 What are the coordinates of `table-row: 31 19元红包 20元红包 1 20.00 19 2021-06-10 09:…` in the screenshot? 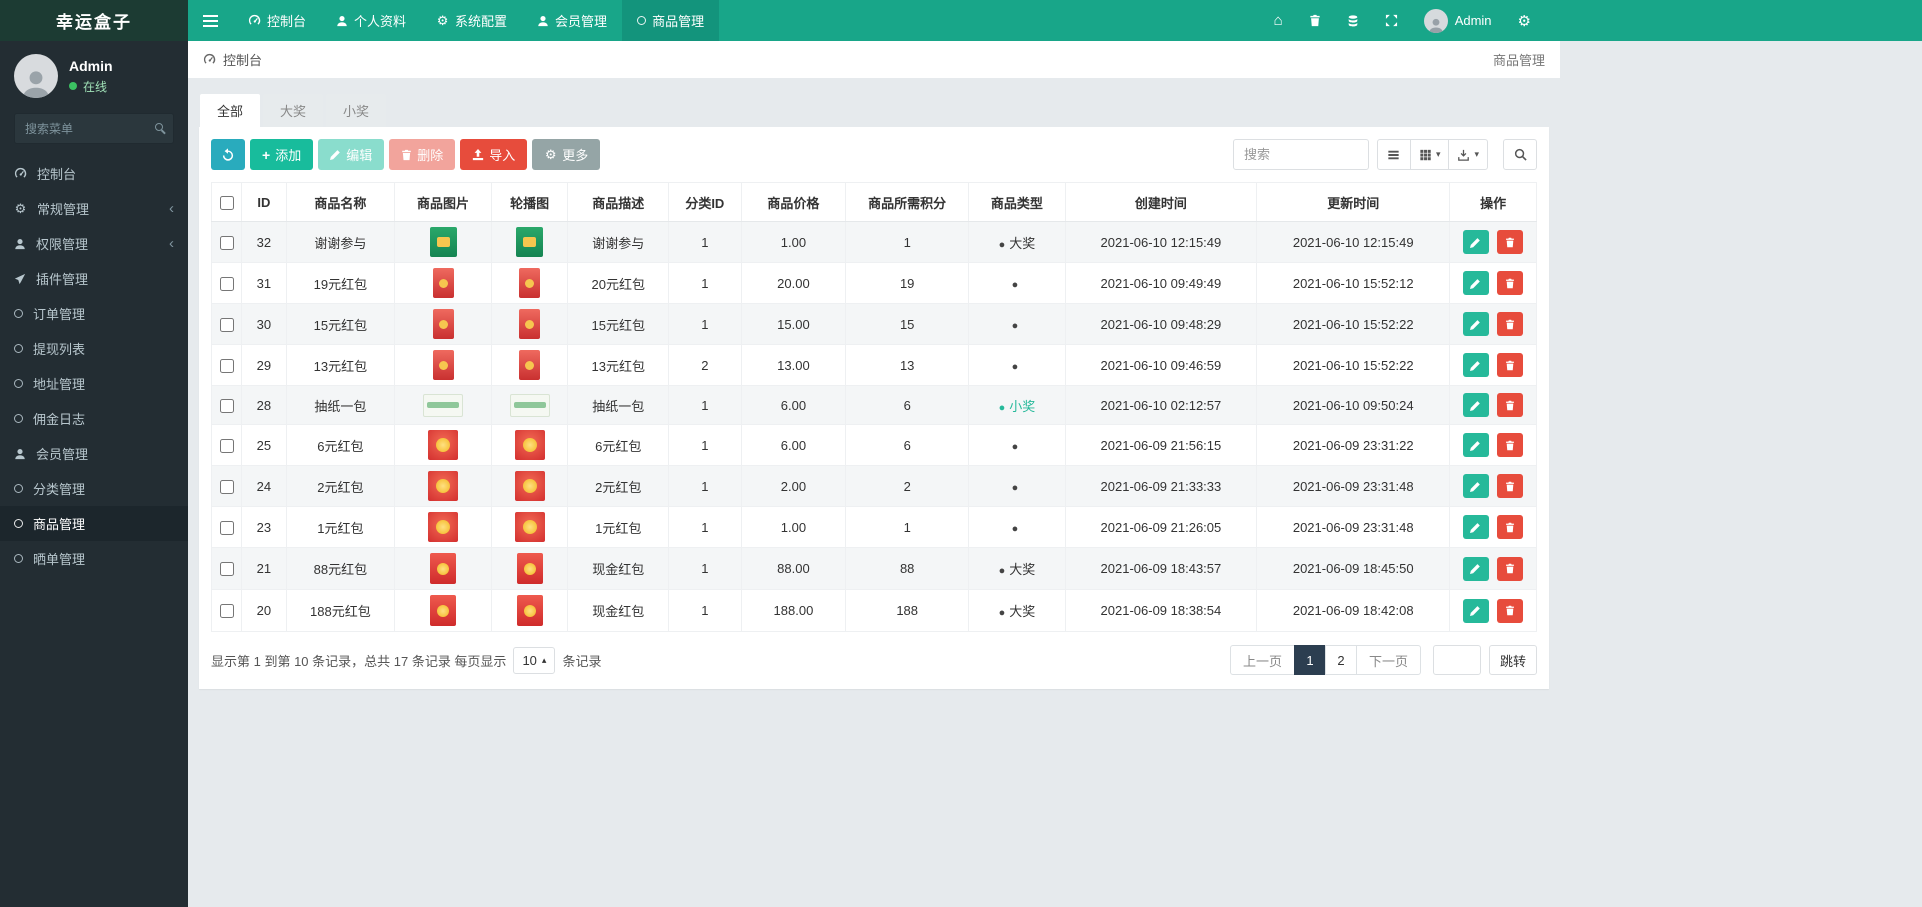 It's located at (873, 283).